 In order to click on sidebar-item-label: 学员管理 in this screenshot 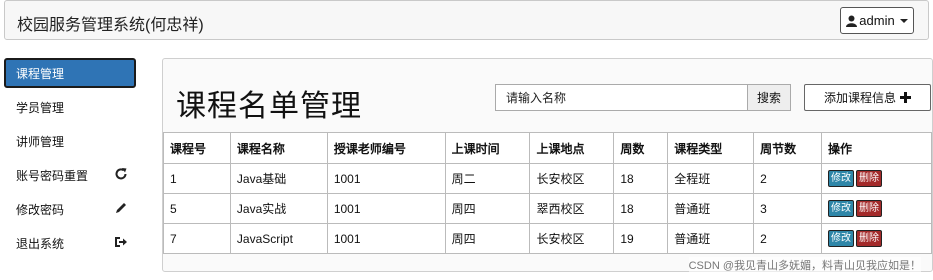, I will do `click(40, 107)`.